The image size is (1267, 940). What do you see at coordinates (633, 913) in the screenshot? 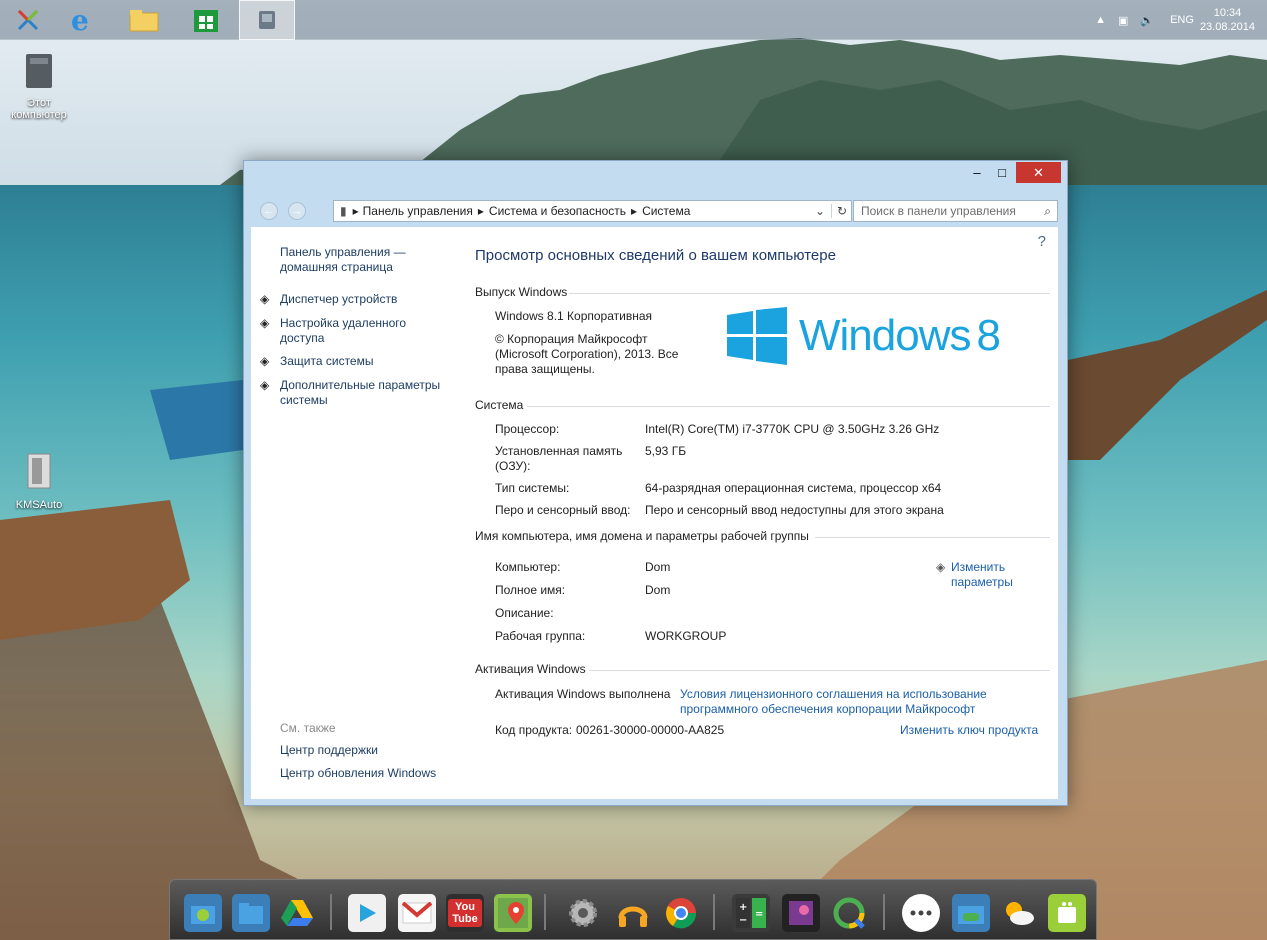
I see `music-headphones-icon` at bounding box center [633, 913].